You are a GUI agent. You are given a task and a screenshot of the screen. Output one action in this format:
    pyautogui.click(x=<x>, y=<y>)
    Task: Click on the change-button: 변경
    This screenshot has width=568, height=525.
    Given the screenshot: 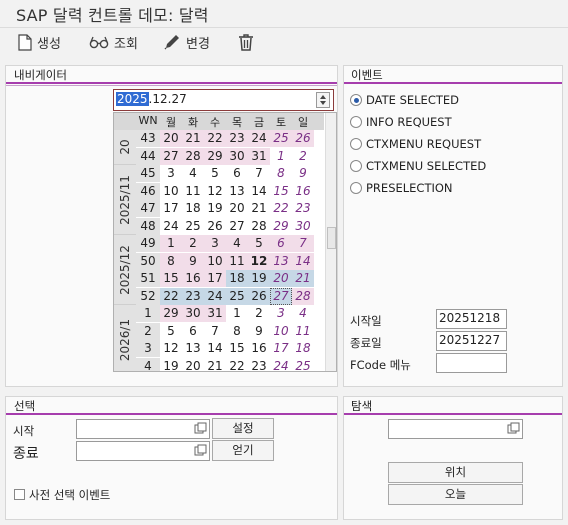 What is the action you would take?
    pyautogui.click(x=186, y=42)
    